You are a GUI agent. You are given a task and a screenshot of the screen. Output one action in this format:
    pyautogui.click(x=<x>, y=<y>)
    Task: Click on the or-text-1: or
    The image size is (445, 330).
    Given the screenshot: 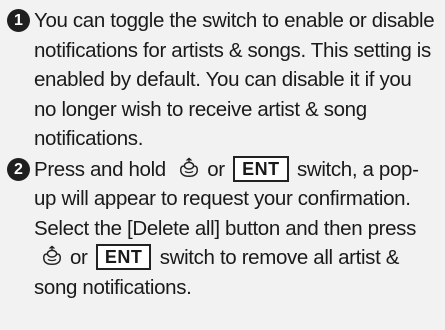 What is the action you would take?
    pyautogui.click(x=216, y=169)
    